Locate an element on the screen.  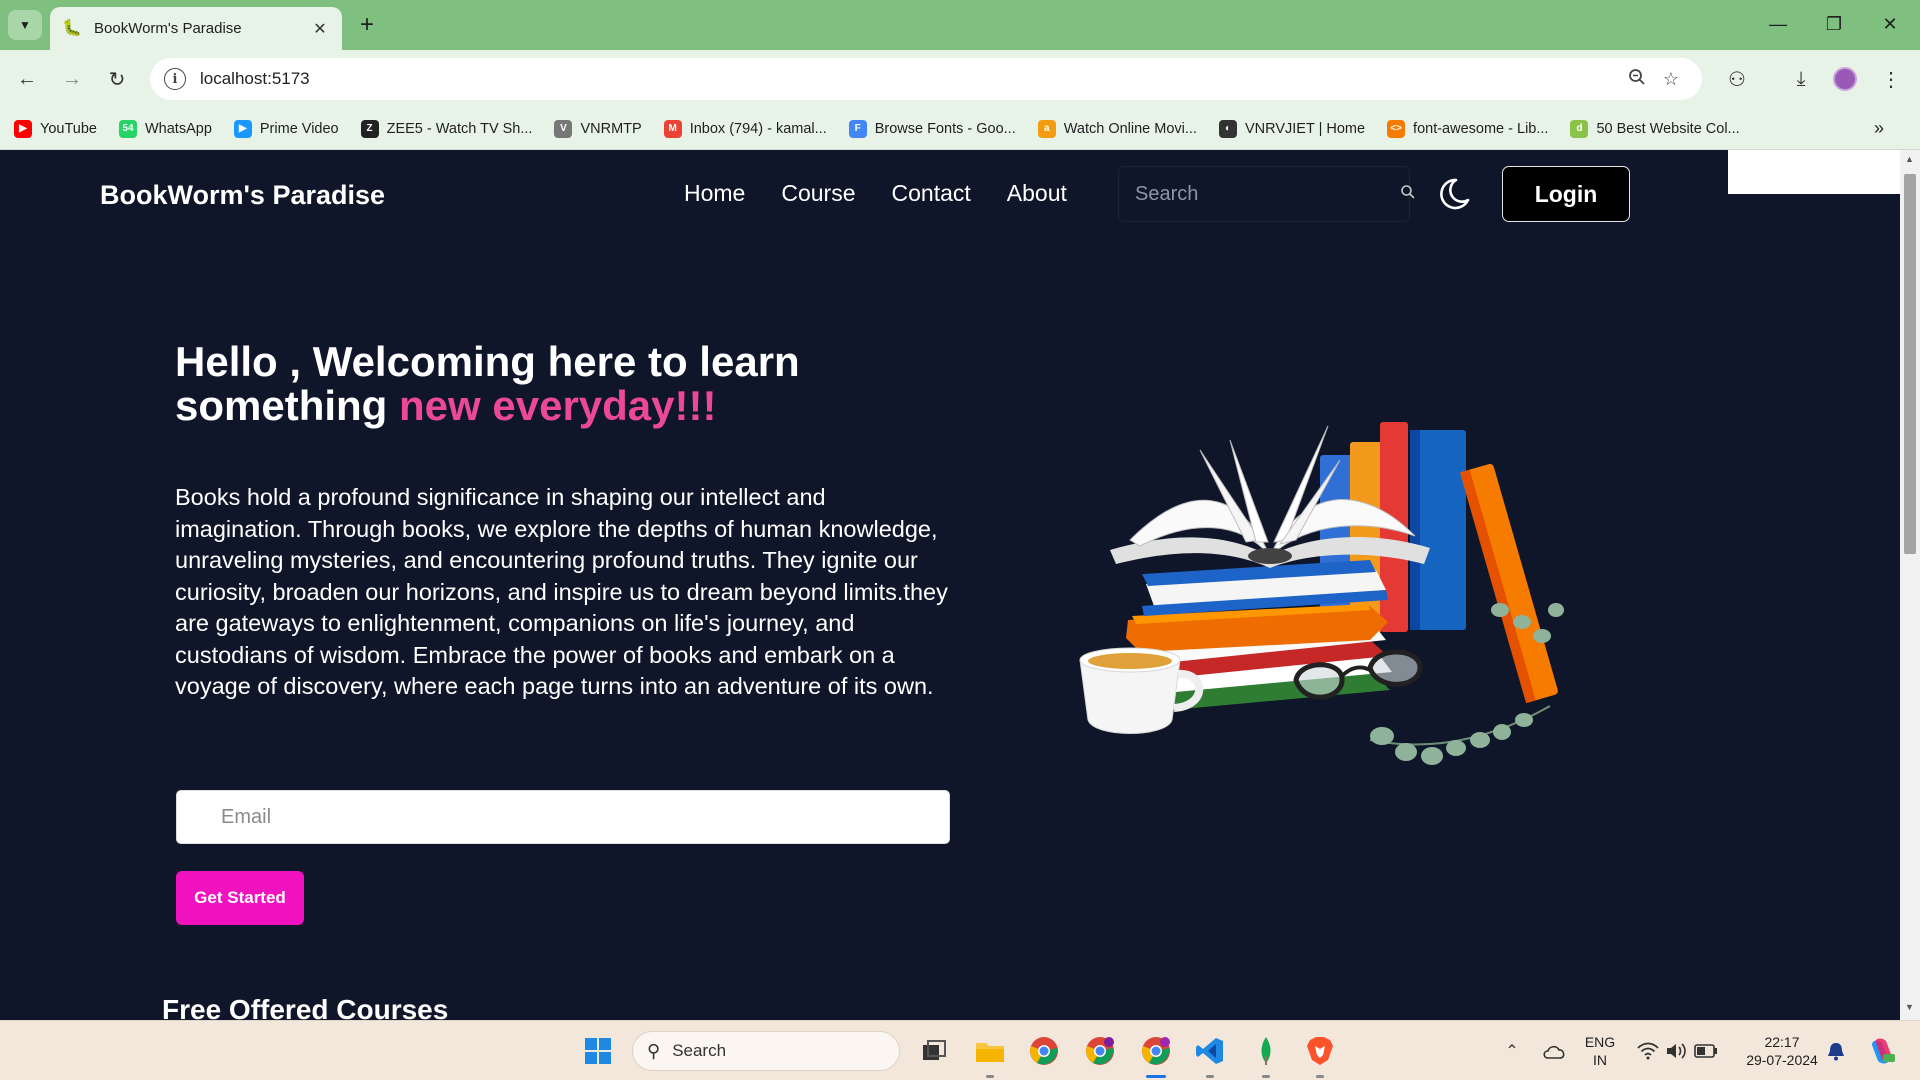
bookmark-item: V VNRMTP is located at coordinates (598, 128).